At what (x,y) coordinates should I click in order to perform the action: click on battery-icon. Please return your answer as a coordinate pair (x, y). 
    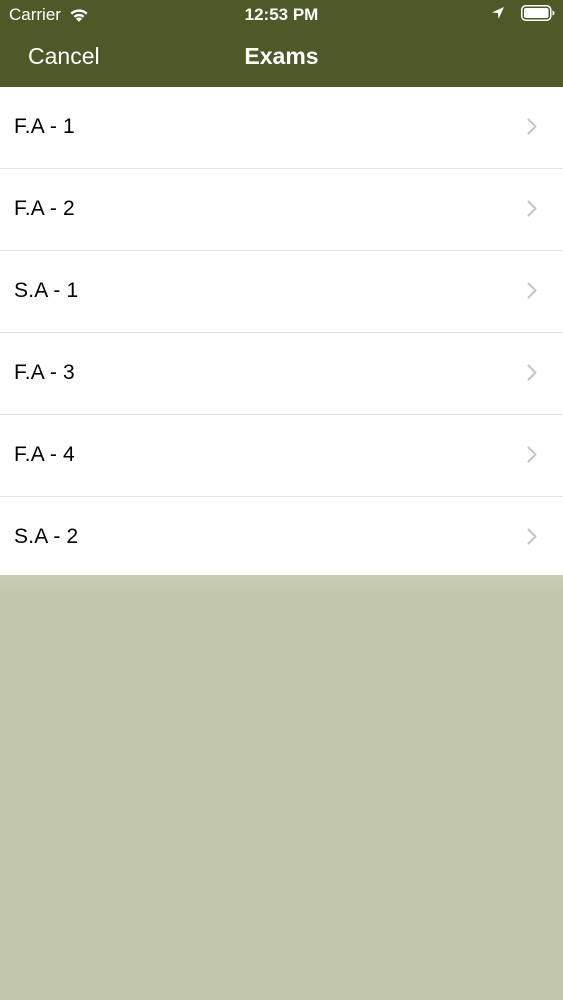
    Looking at the image, I should click on (538, 13).